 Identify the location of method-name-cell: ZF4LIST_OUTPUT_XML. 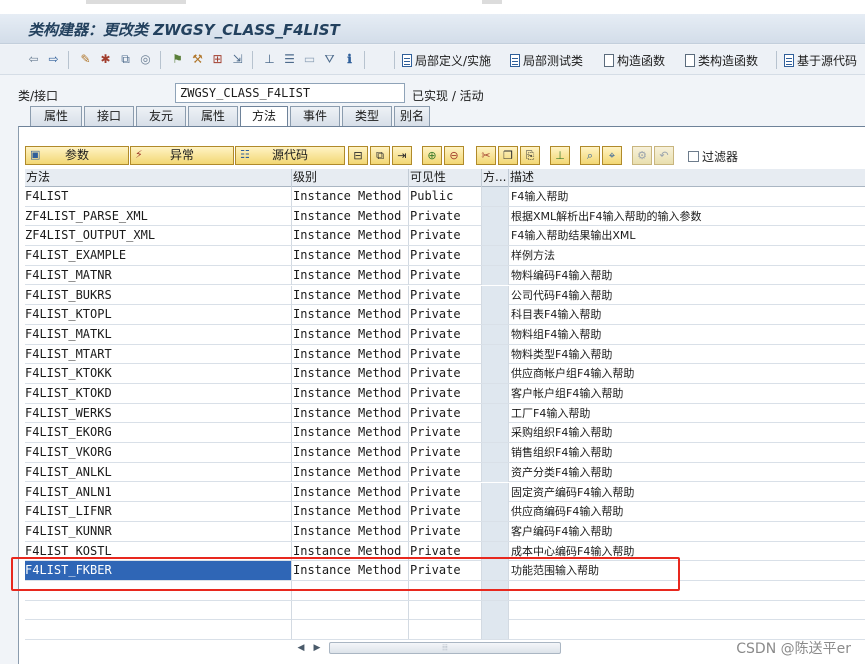
(158, 236).